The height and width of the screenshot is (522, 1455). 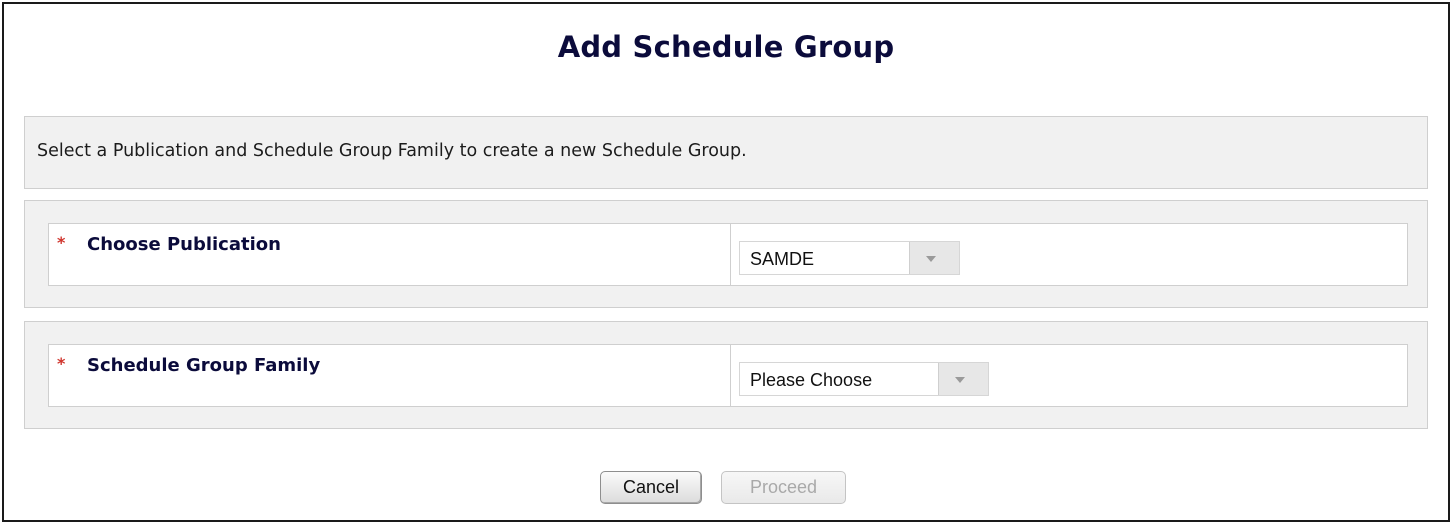 What do you see at coordinates (782, 259) in the screenshot?
I see `publication-select-value: SAMDE` at bounding box center [782, 259].